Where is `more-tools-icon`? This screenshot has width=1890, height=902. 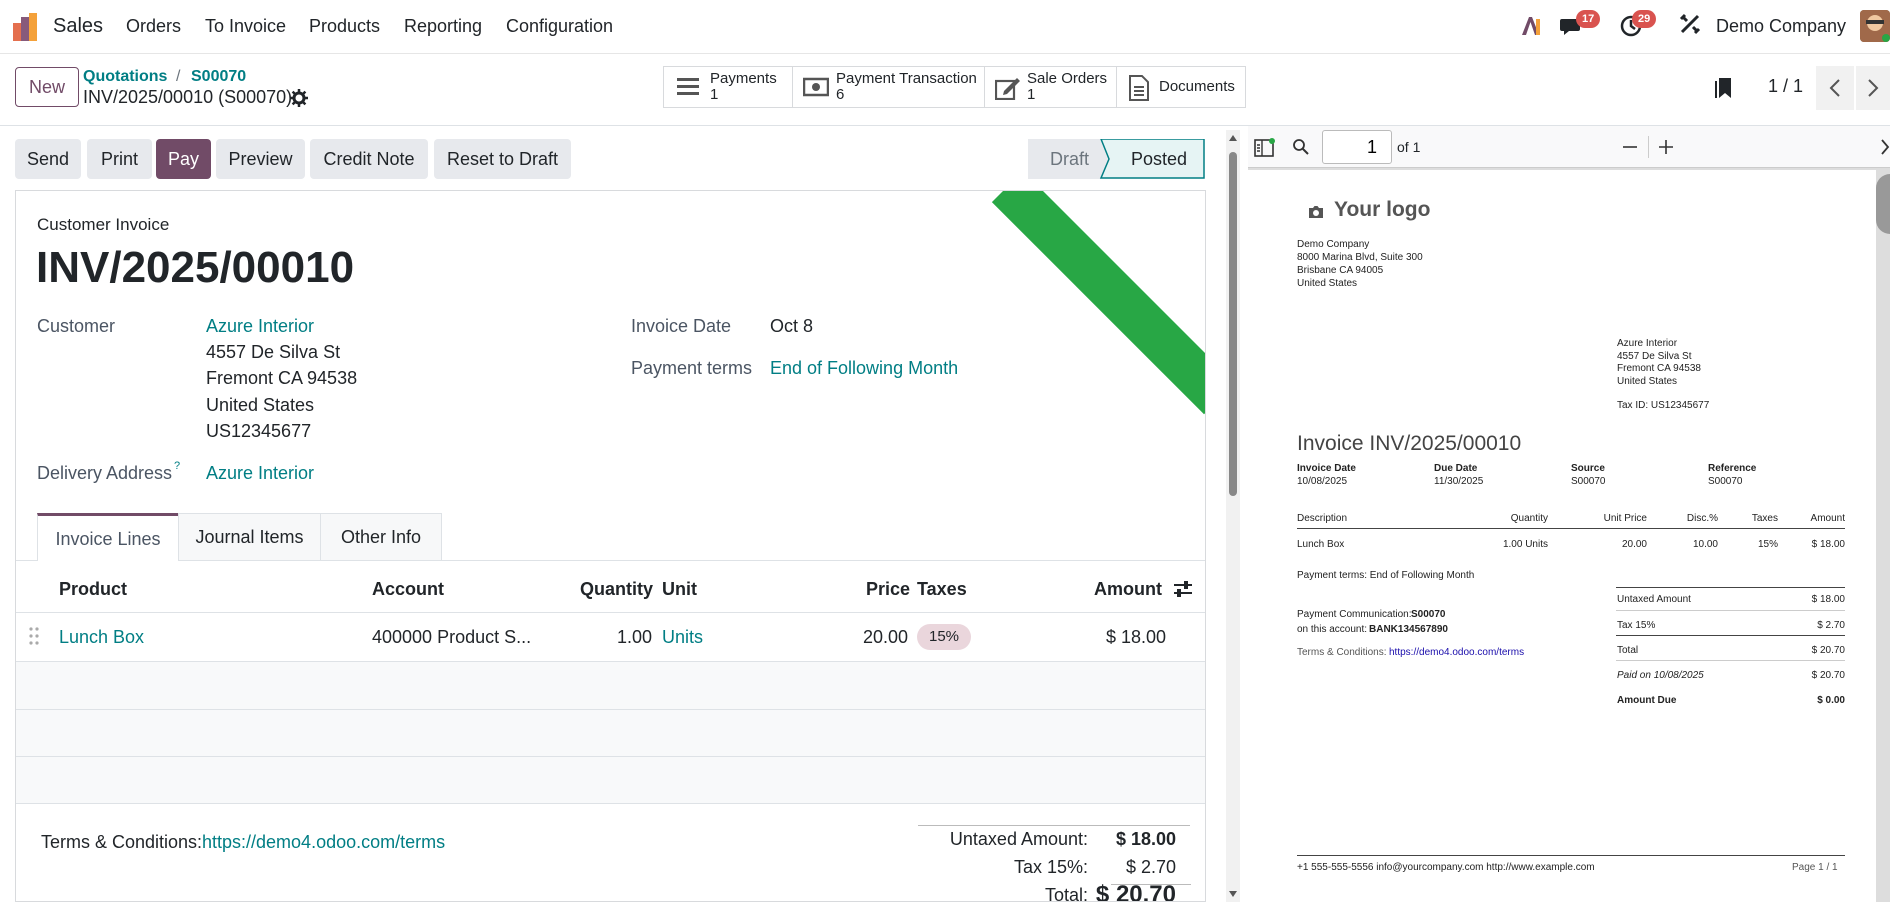
more-tools-icon is located at coordinates (1883, 147).